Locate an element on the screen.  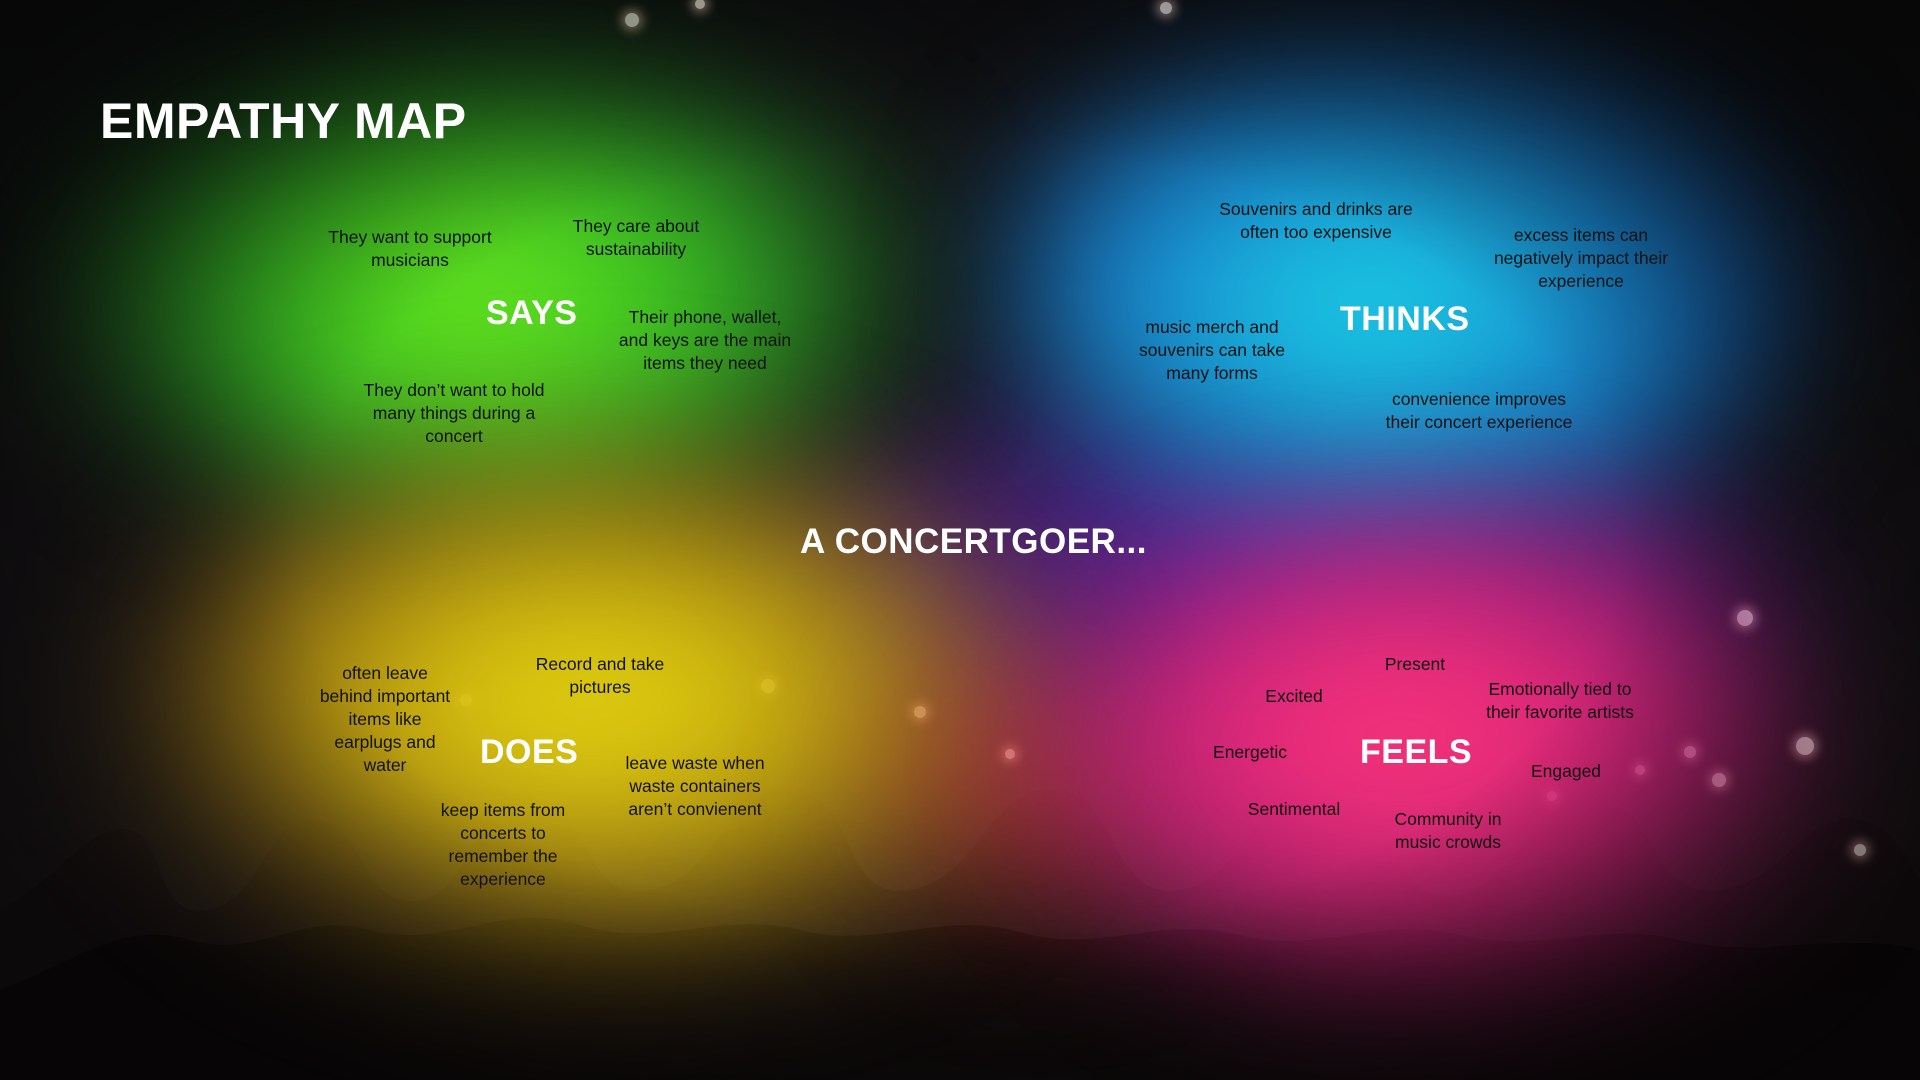
page-title: EMPATHY MAP is located at coordinates (283, 121).